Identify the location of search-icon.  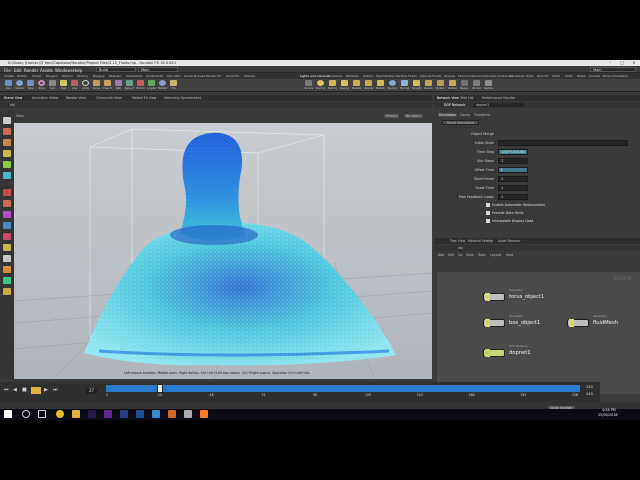
(26, 414).